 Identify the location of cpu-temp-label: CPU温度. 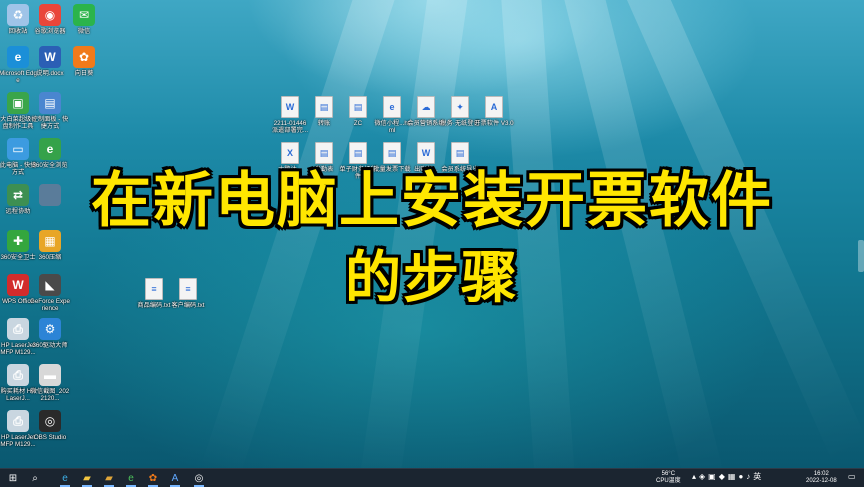
(668, 481).